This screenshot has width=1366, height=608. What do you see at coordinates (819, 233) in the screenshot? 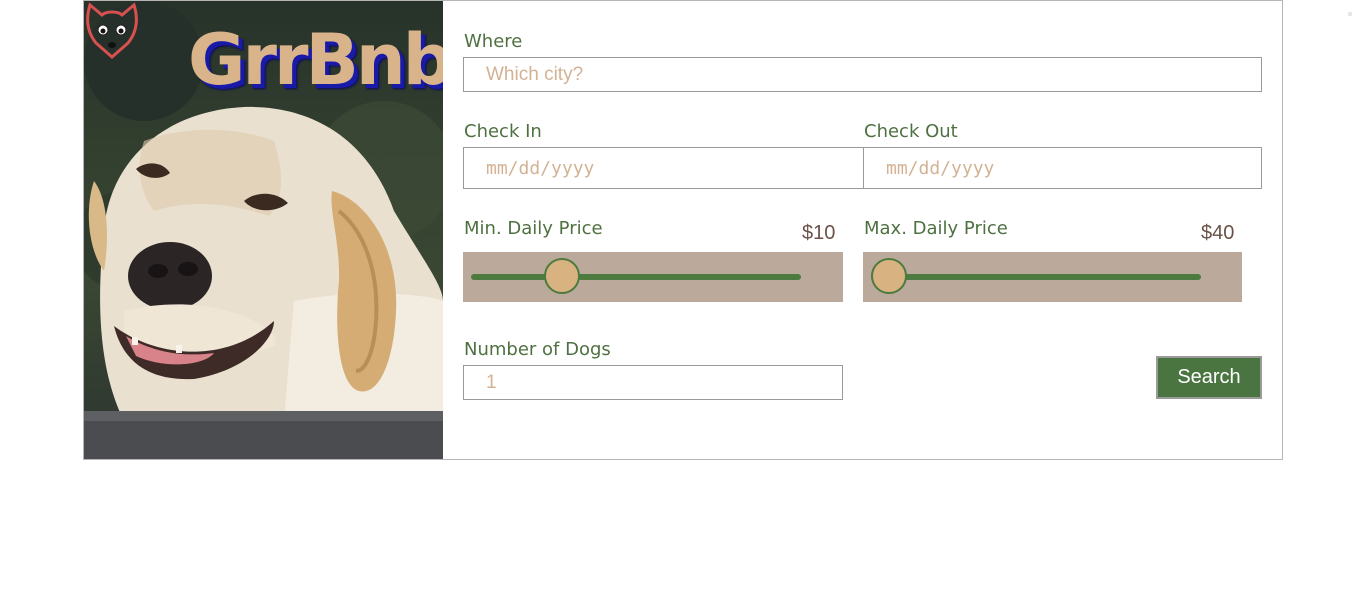
I see `min-price-value: $10` at bounding box center [819, 233].